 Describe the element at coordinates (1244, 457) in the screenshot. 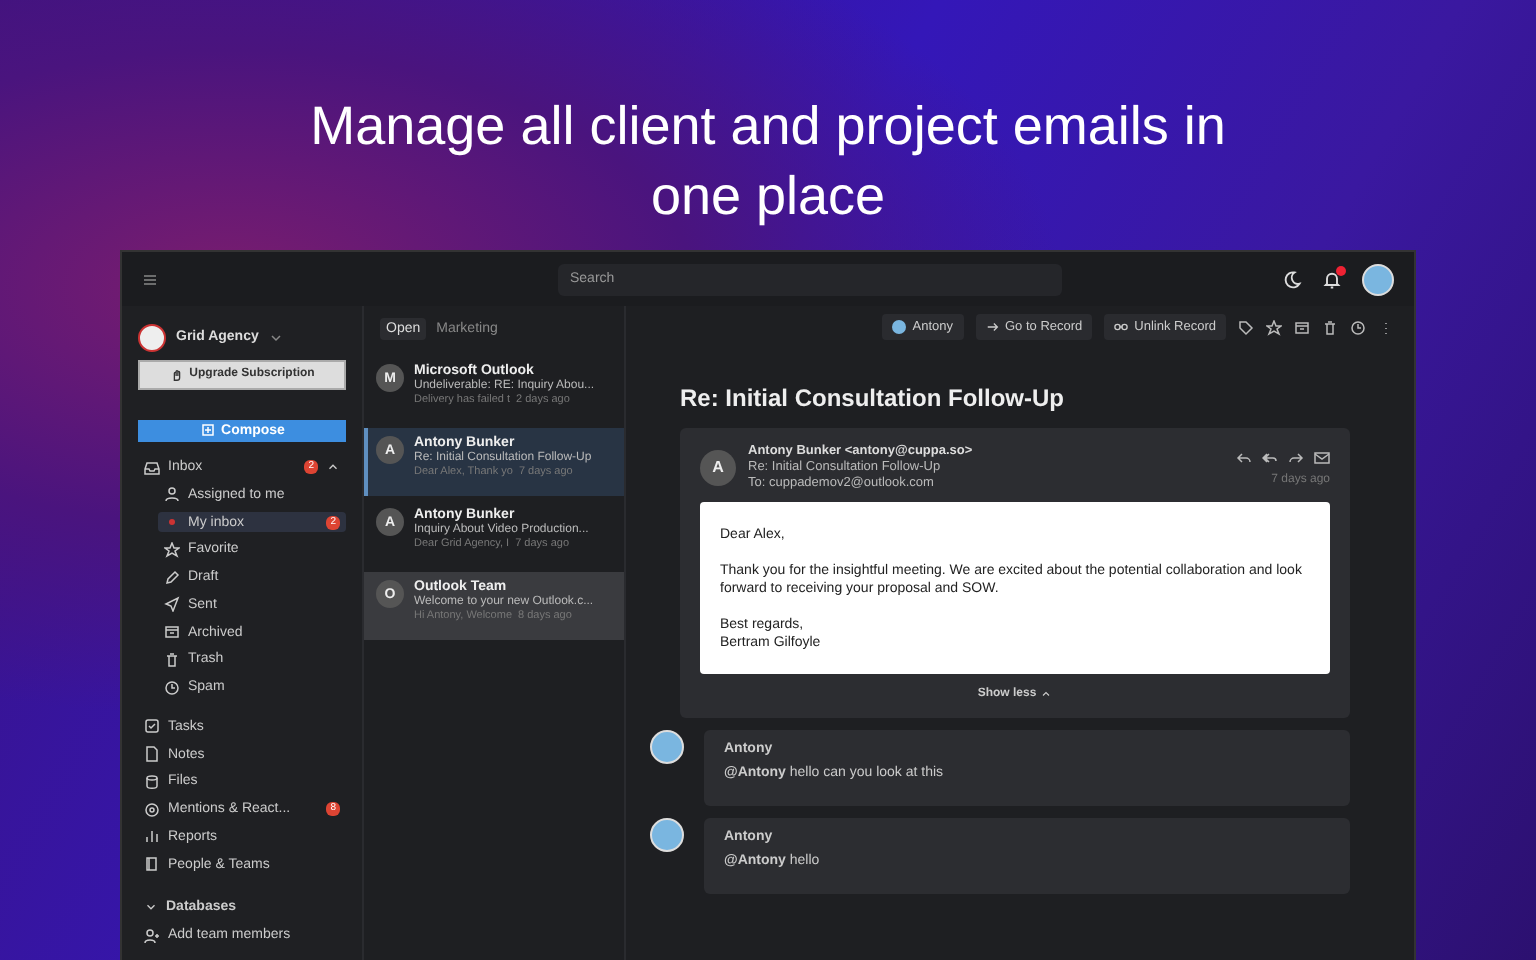

I see `reply-icon` at that location.